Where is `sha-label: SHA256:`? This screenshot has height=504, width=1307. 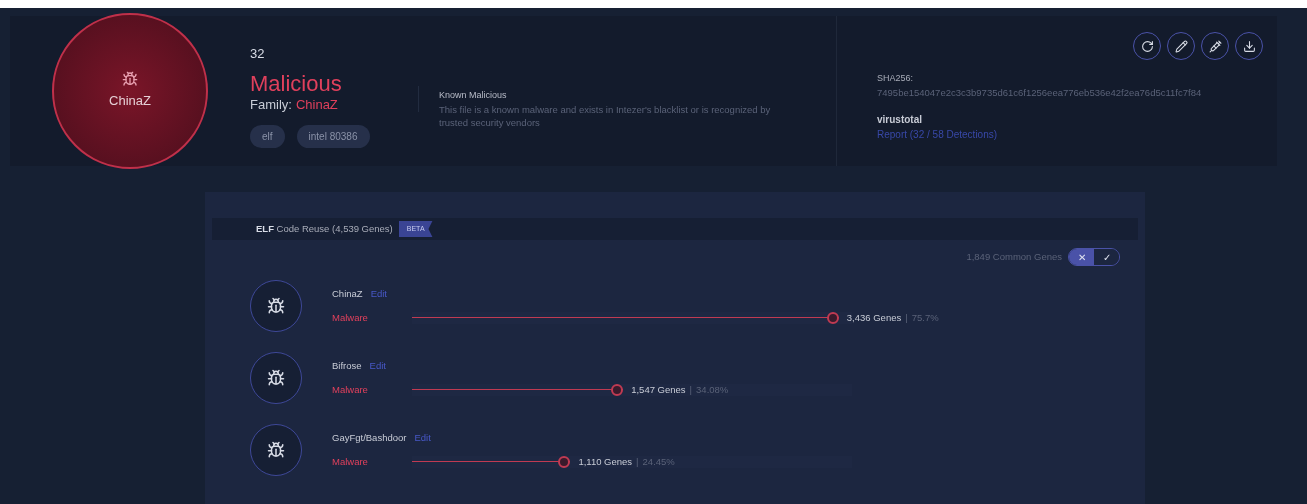 sha-label: SHA256: is located at coordinates (896, 78).